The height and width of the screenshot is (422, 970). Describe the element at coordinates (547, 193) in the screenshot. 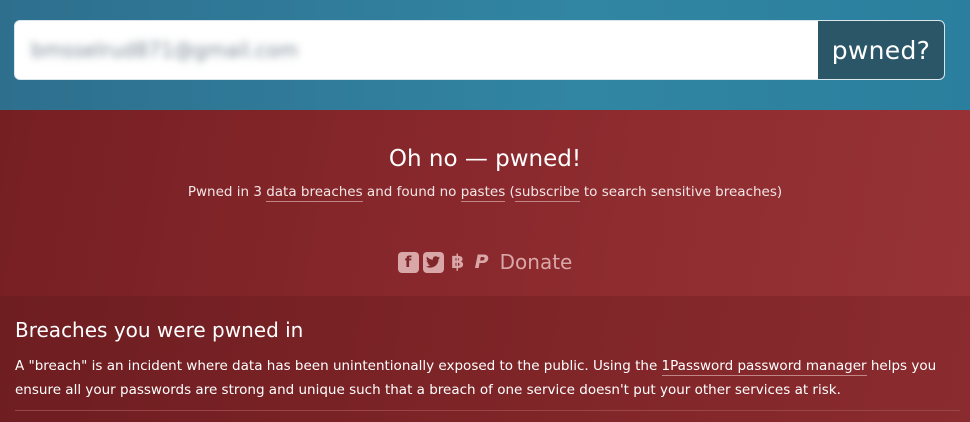

I see `subscribe-link: subscribe` at that location.